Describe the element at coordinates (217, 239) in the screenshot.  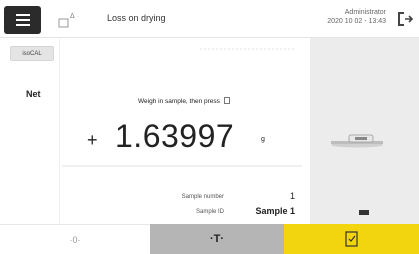
I see `tare-button: ·T·` at that location.